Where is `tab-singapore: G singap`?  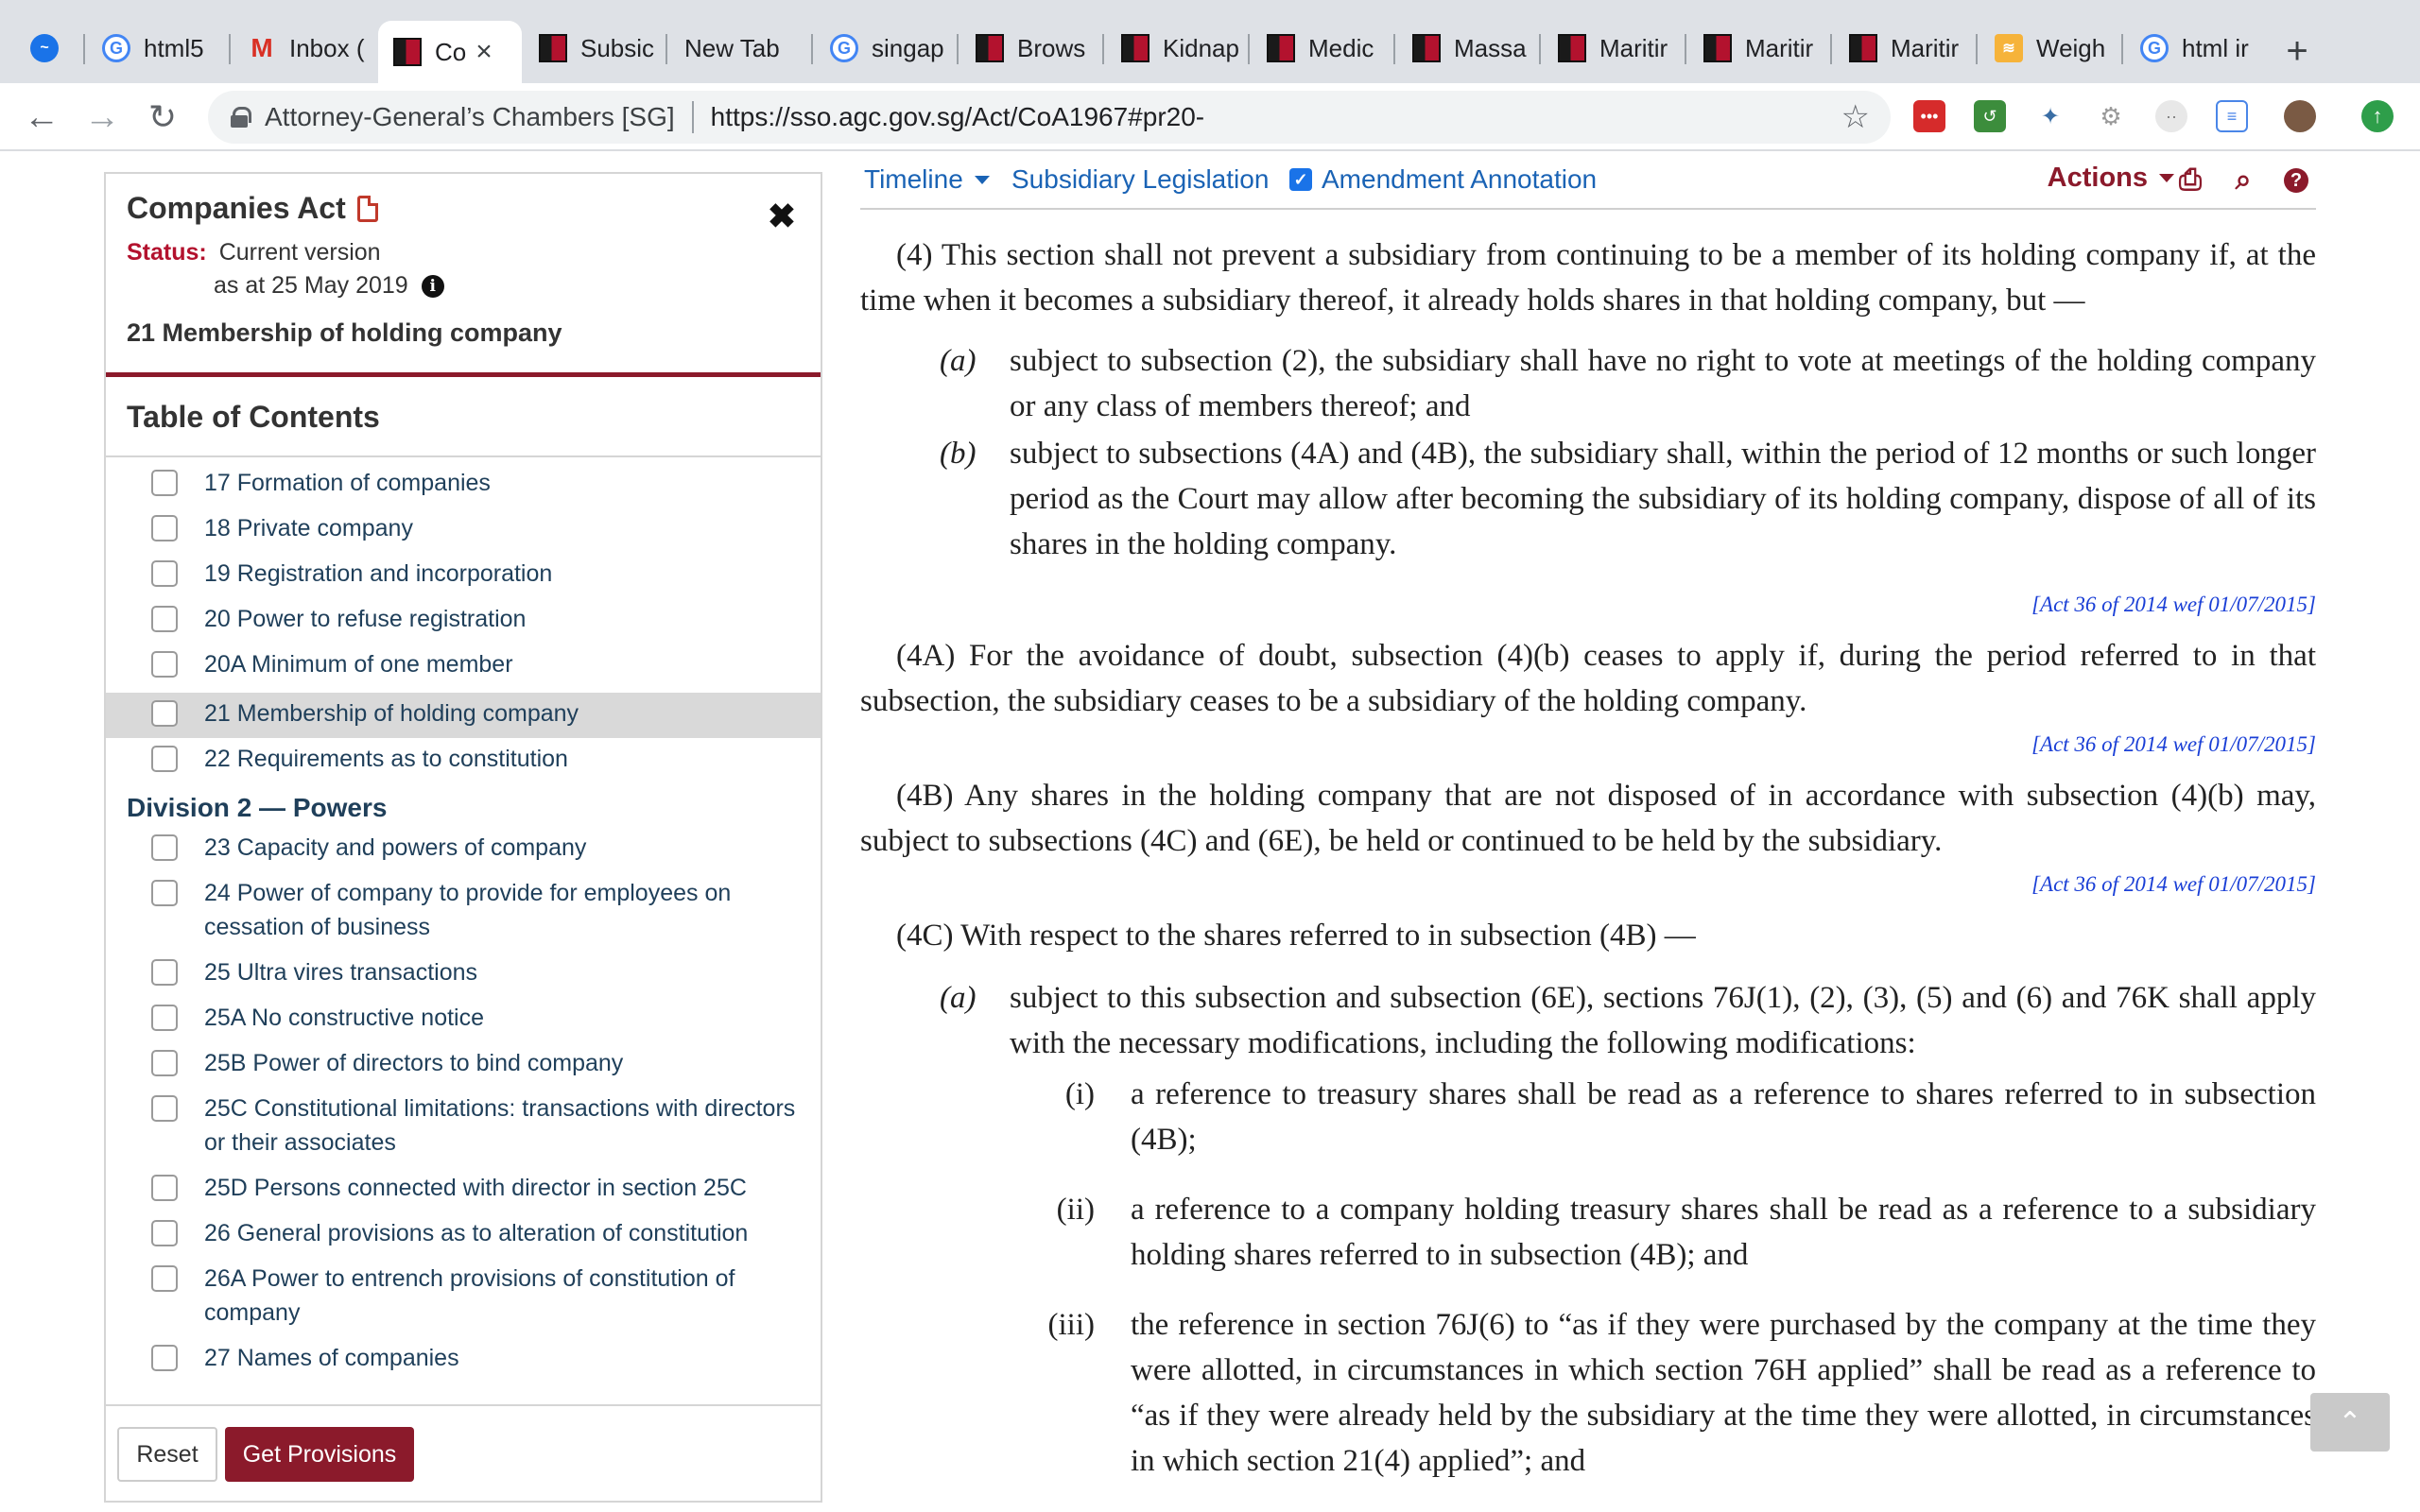
tab-singapore: G singap is located at coordinates (887, 48).